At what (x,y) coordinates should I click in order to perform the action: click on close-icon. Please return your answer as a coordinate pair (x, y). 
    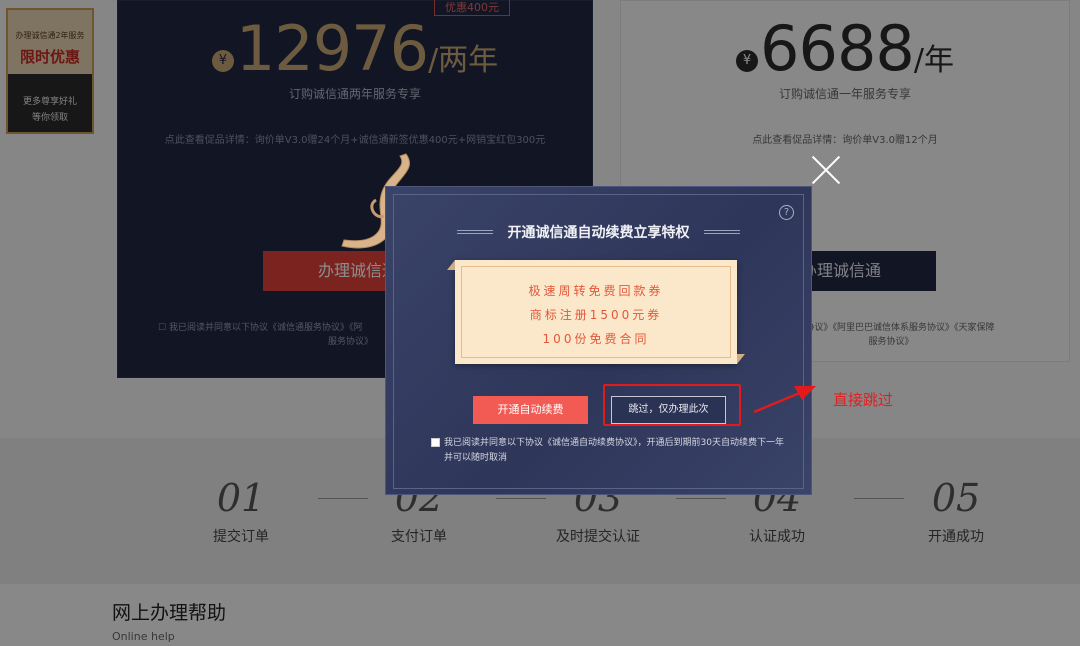
    Looking at the image, I should click on (826, 170).